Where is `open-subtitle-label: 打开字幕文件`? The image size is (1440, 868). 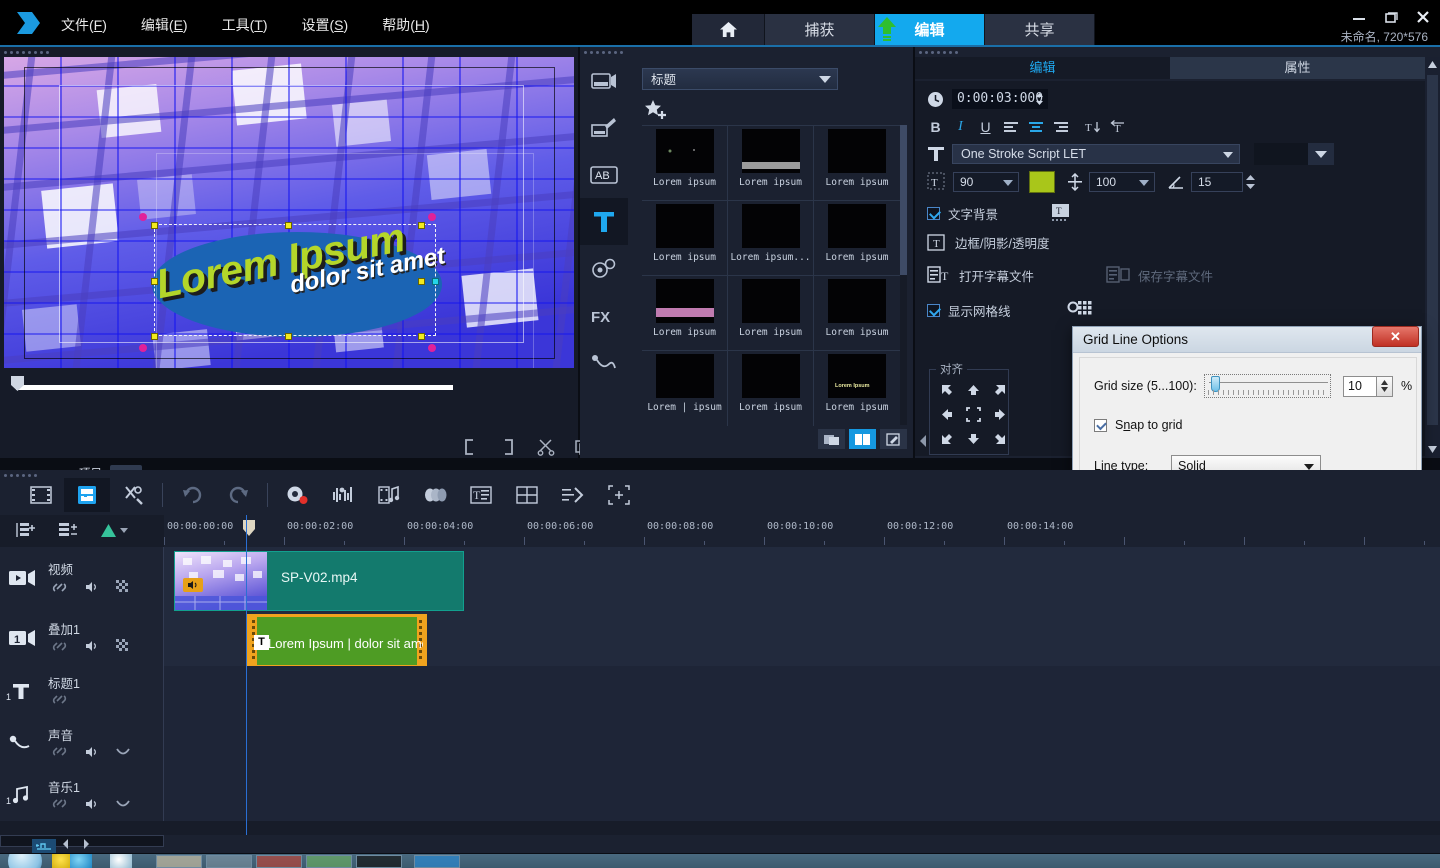 open-subtitle-label: 打开字幕文件 is located at coordinates (996, 275).